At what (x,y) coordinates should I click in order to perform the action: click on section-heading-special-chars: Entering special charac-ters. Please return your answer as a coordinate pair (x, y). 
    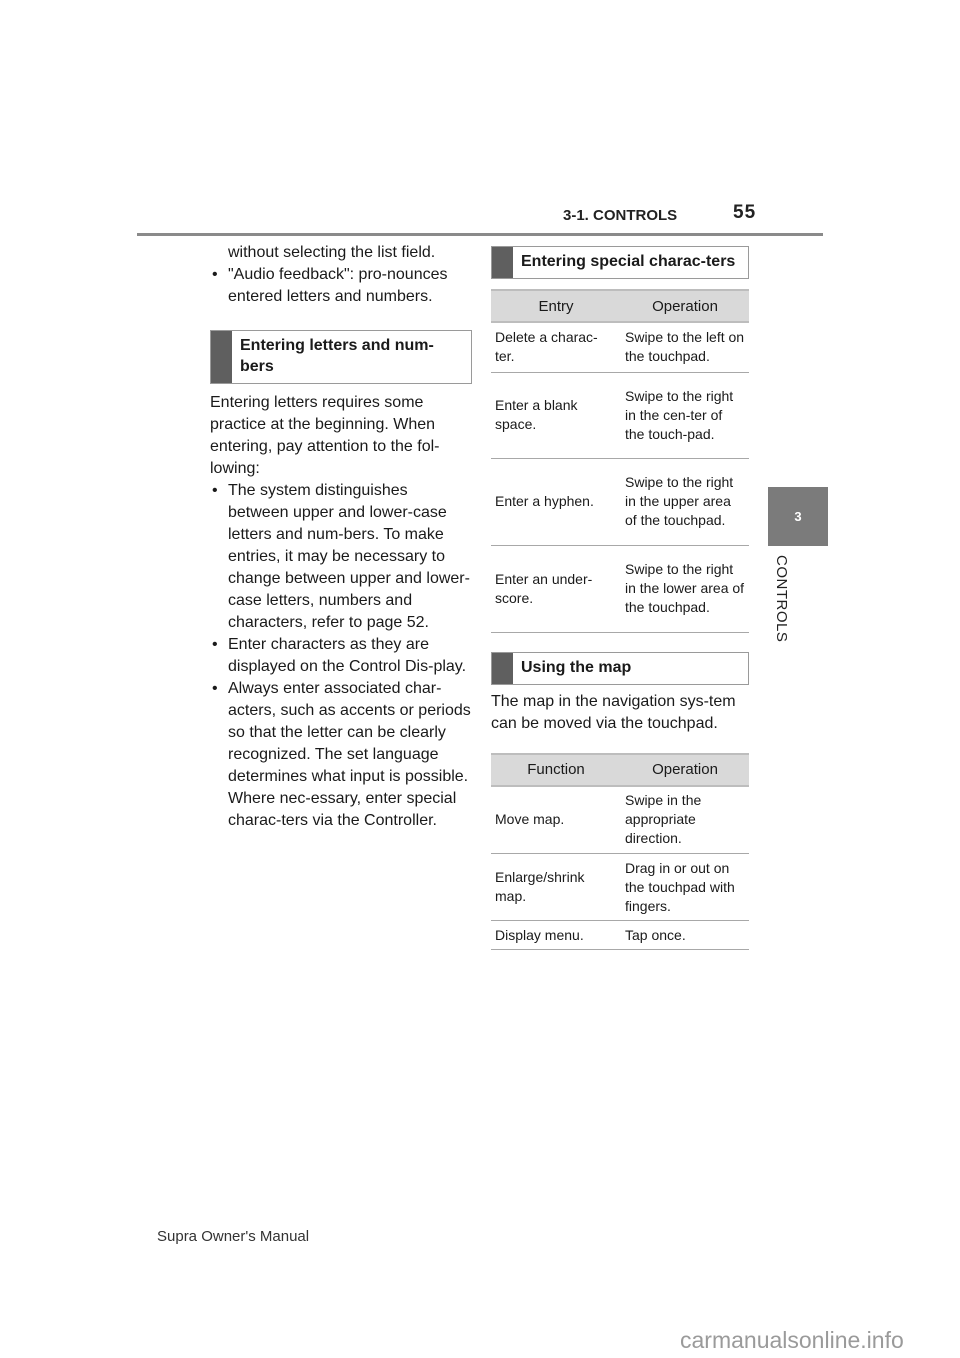
    Looking at the image, I should click on (620, 262).